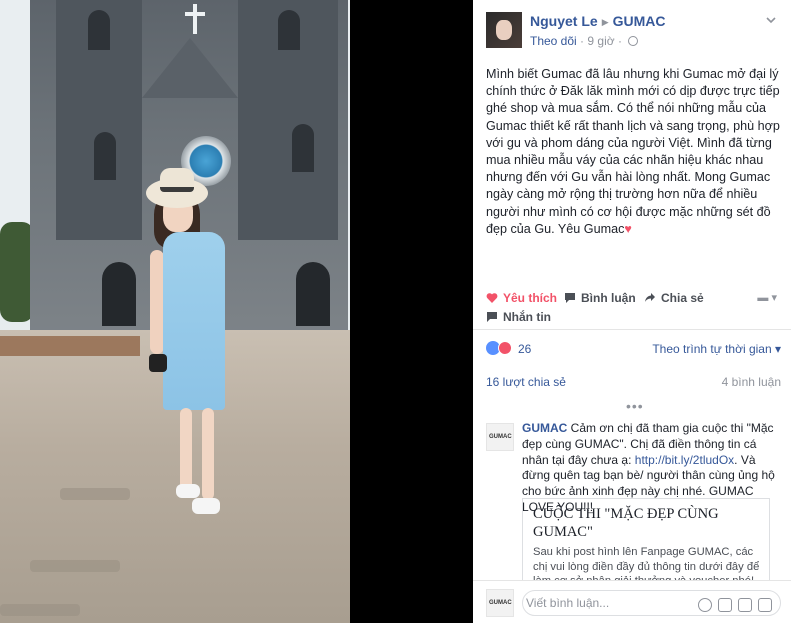 This screenshot has width=791, height=623. I want to click on share-label: Chia sẻ, so click(682, 298).